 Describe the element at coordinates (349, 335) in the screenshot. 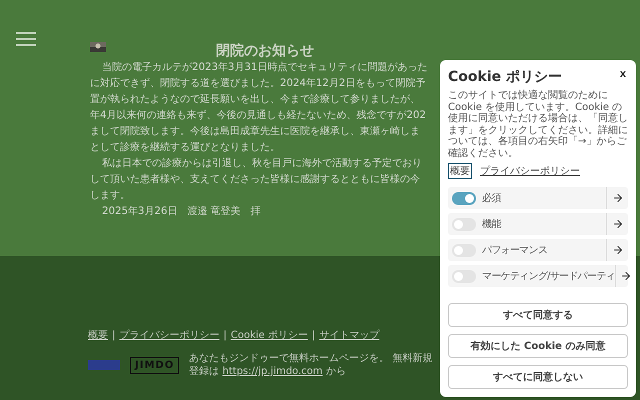

I see `footer-link: サイトマップ` at that location.